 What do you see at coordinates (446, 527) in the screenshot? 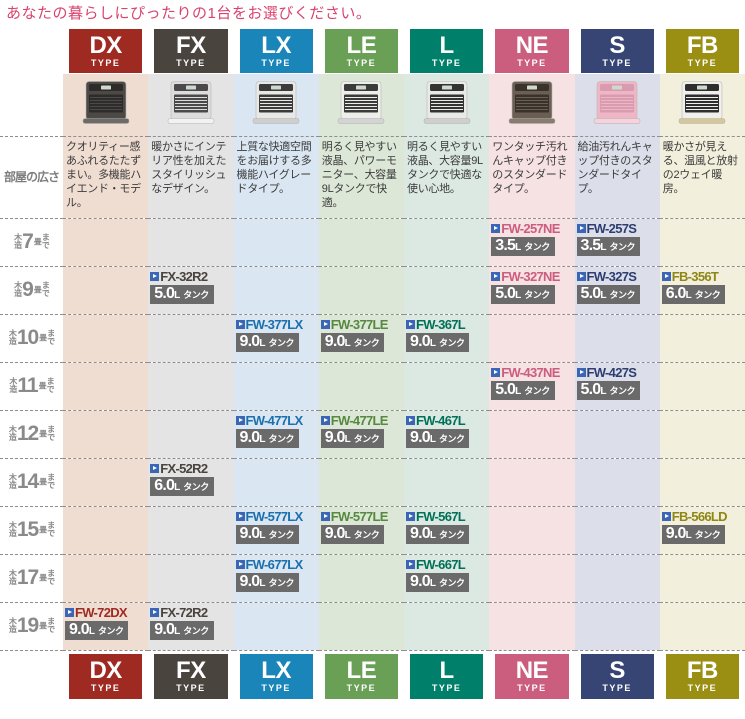
I see `product-entry: FW-567L 9.0L タンク` at bounding box center [446, 527].